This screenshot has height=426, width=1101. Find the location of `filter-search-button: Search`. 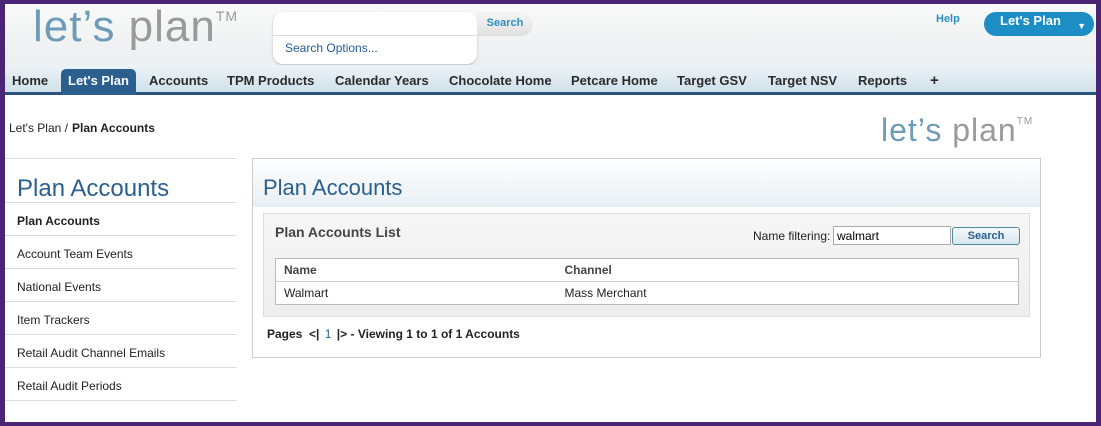

filter-search-button: Search is located at coordinates (986, 236).